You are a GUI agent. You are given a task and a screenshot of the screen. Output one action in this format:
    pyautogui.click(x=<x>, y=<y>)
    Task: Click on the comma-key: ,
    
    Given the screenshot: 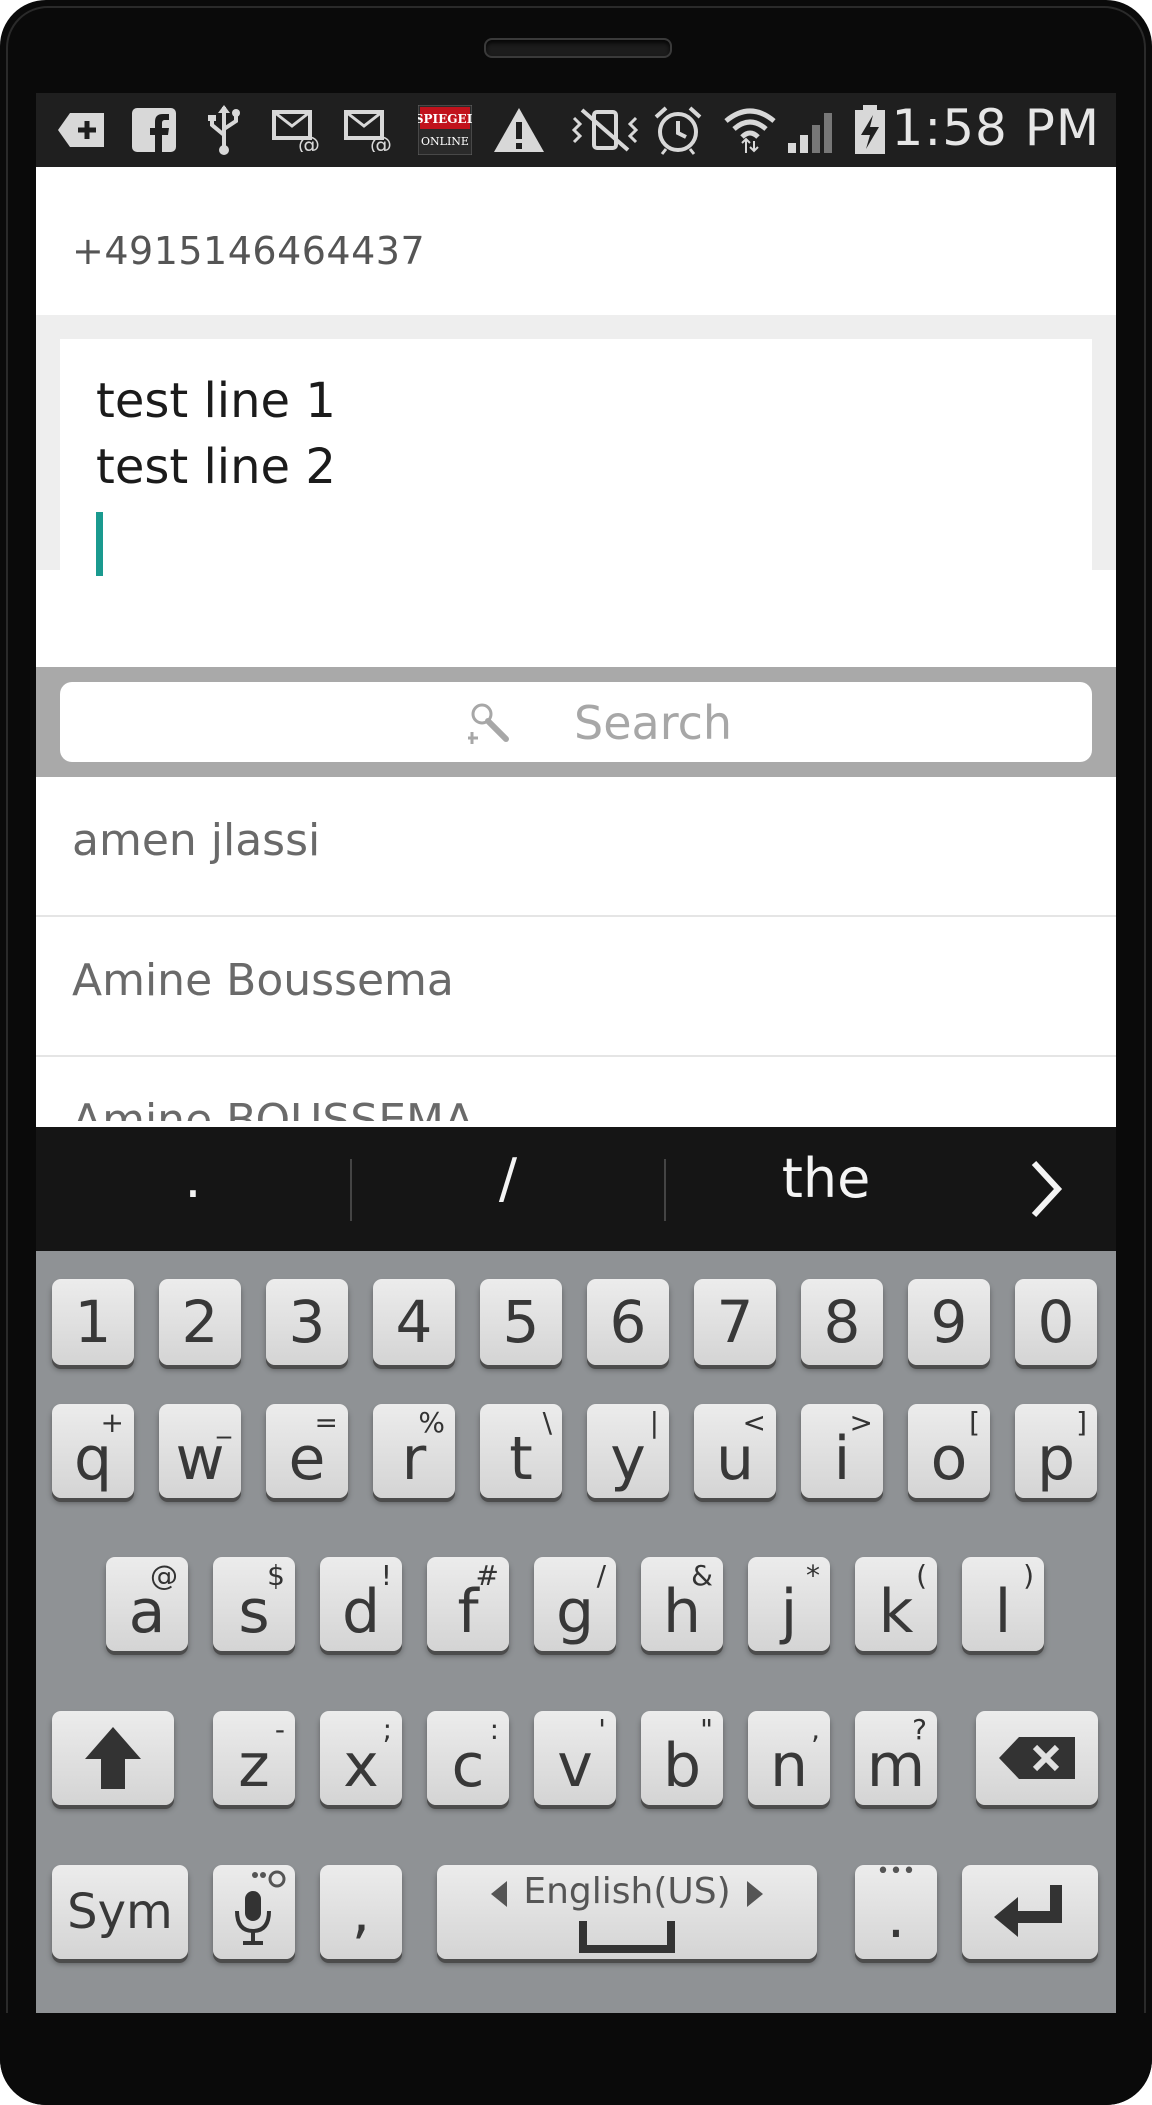 What is the action you would take?
    pyautogui.click(x=361, y=1912)
    